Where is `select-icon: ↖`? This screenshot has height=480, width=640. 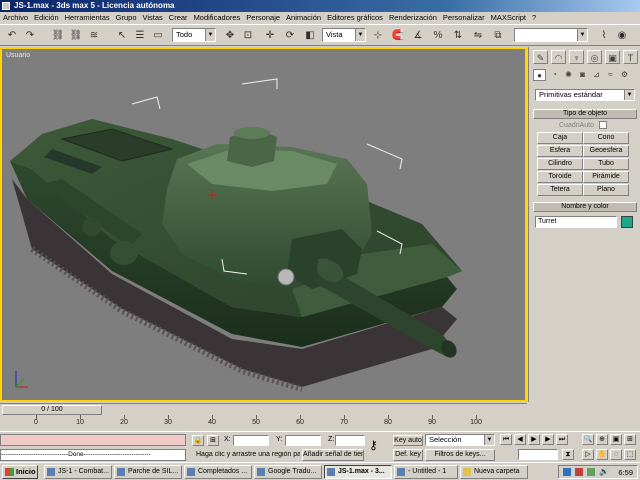
select-icon: ↖ is located at coordinates (122, 35).